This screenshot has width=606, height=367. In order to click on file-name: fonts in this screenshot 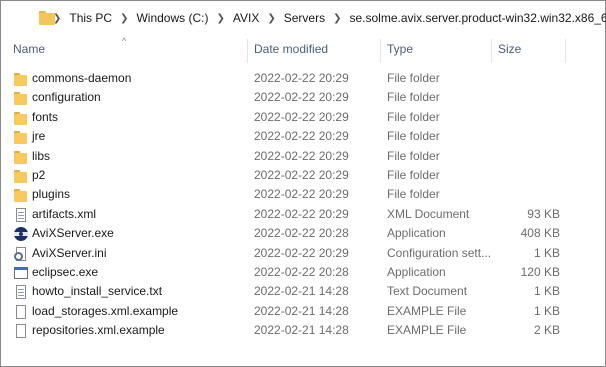, I will do `click(45, 116)`.